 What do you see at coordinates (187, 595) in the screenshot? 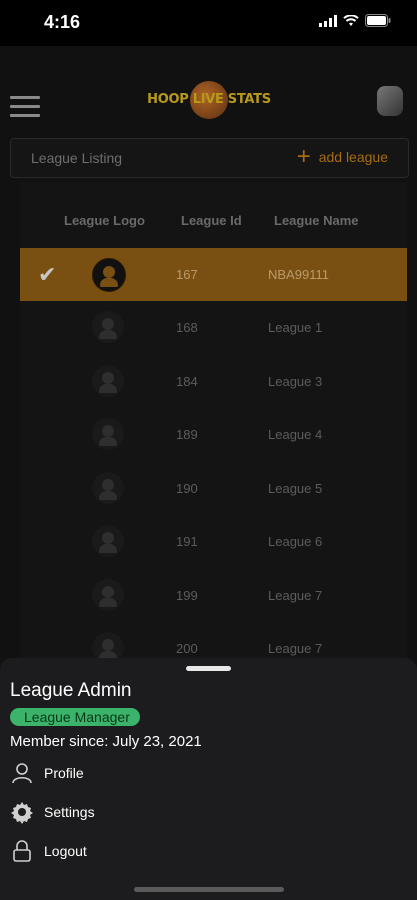
I see `league-id: 199` at bounding box center [187, 595].